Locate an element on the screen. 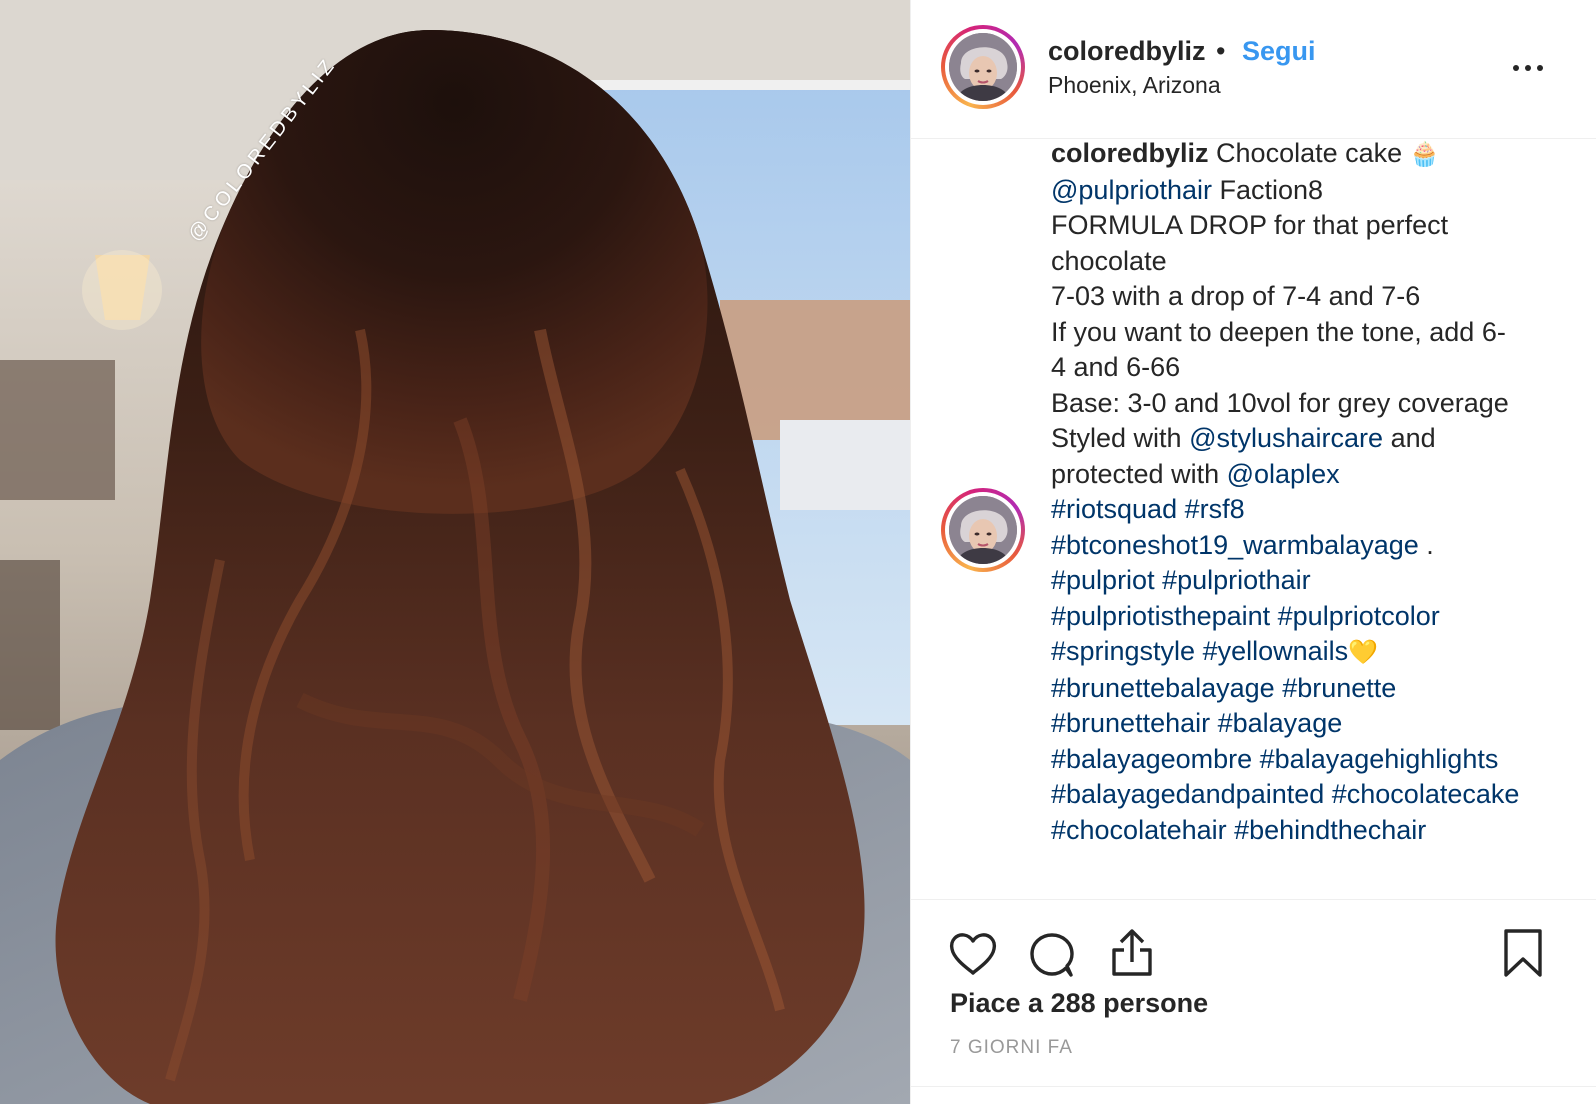  caption-line: coloredbyliz Chocolate cake 🧁 is located at coordinates (1311, 156).